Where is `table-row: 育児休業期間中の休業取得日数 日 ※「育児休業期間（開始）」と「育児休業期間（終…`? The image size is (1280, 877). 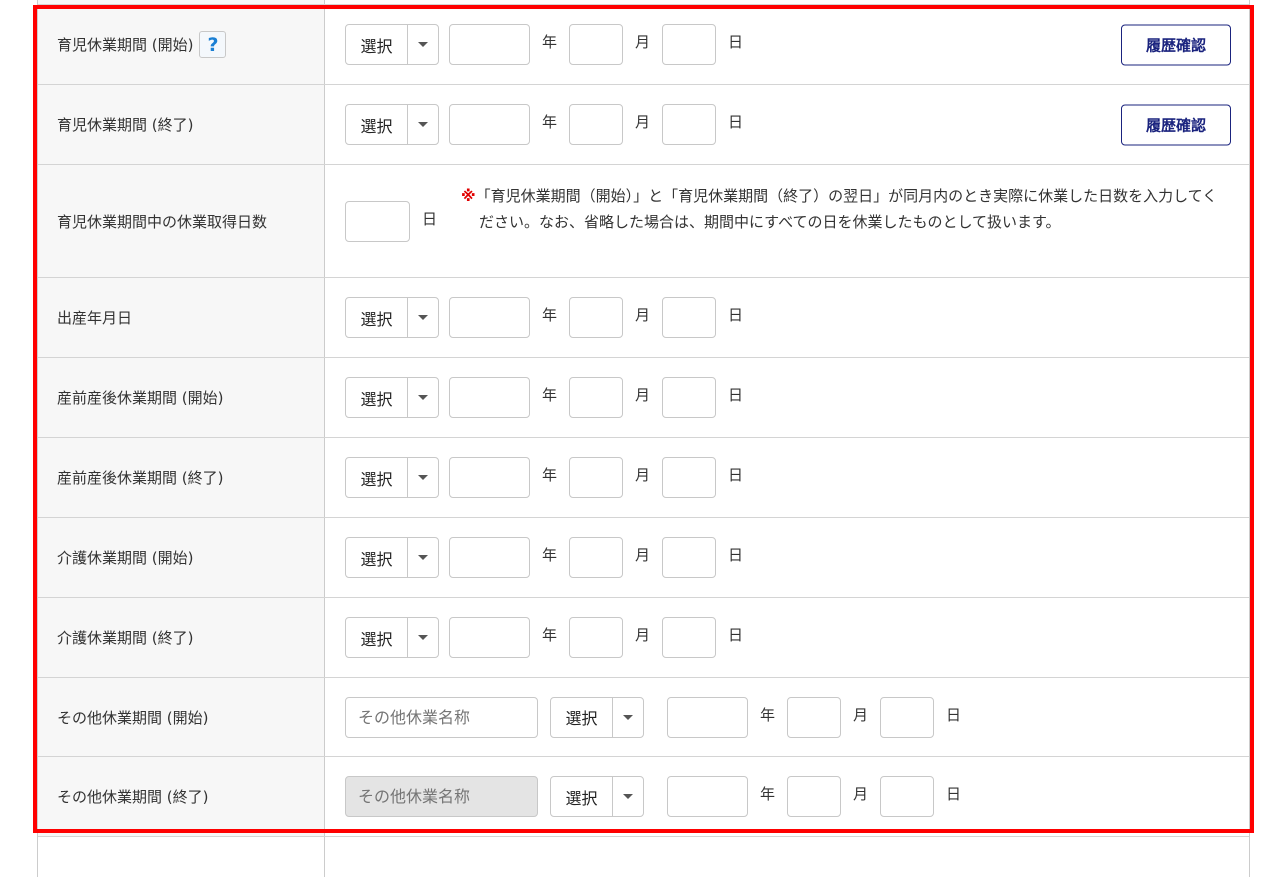
table-row: 育児休業期間中の休業取得日数 日 ※「育児休業期間（開始）」と「育児休業期間（終… is located at coordinates (643, 221).